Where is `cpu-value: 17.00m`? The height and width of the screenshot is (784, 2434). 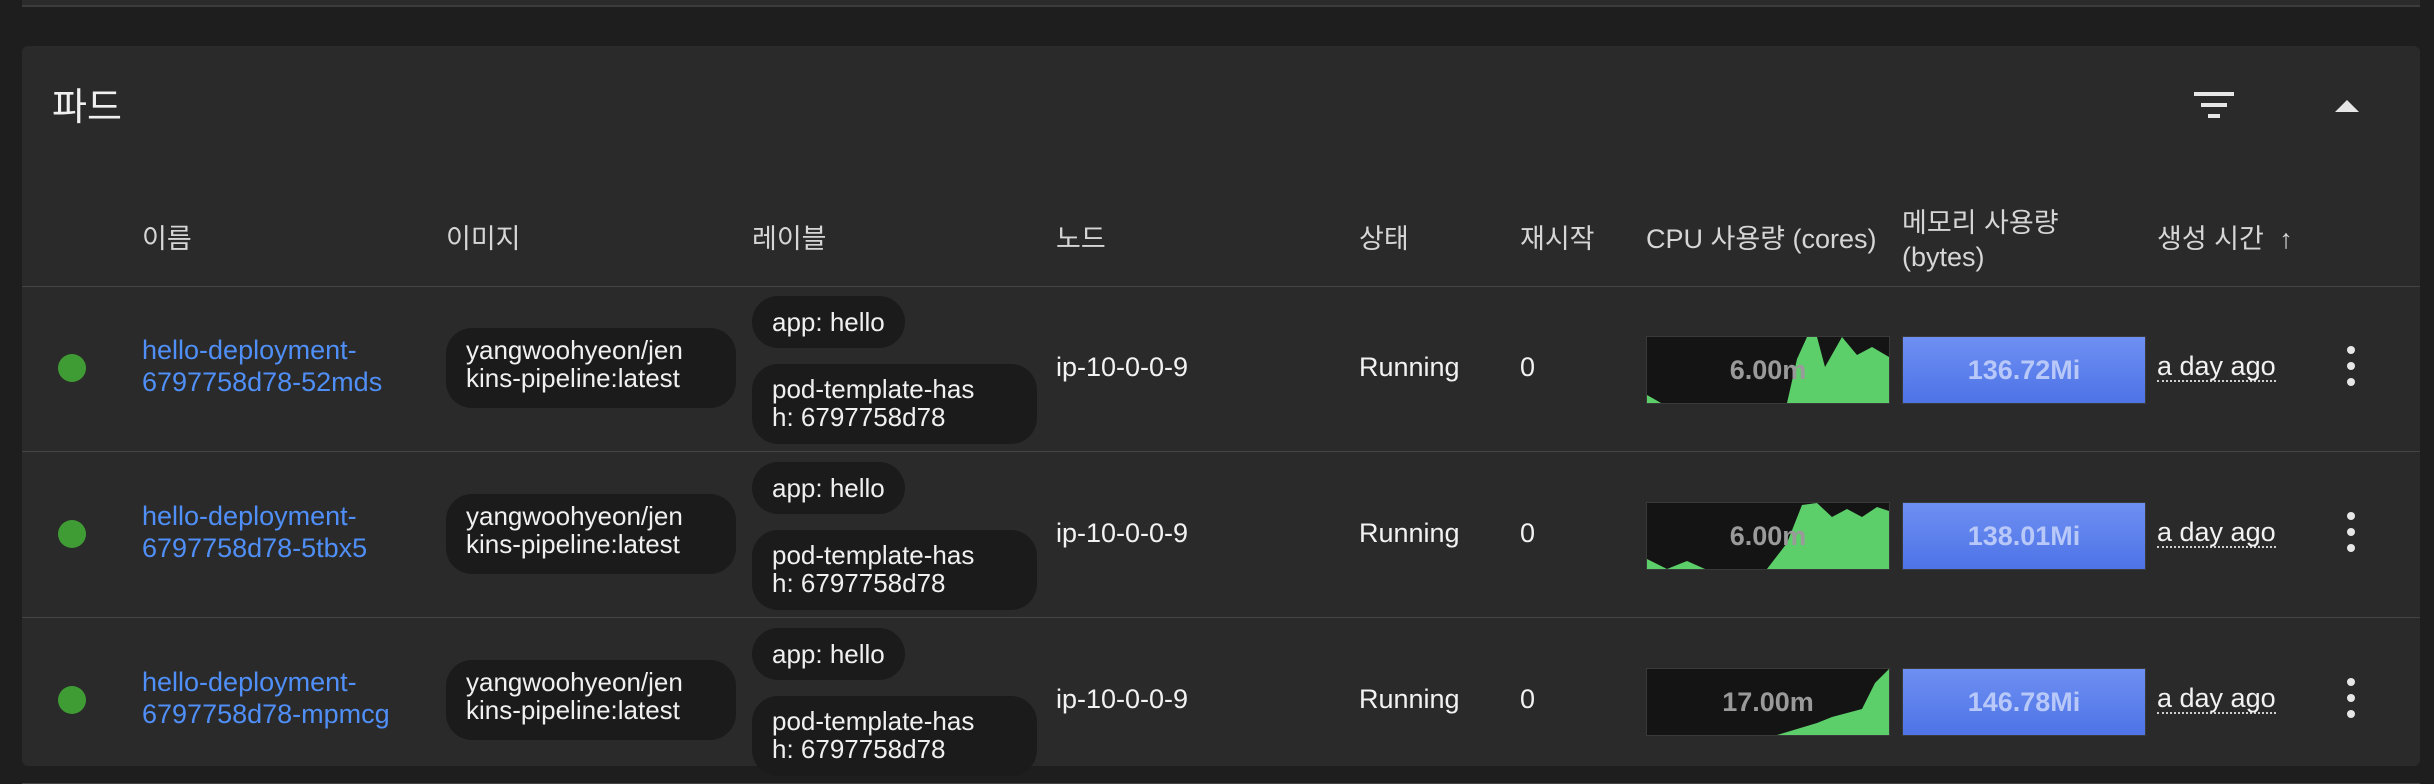
cpu-value: 17.00m is located at coordinates (1768, 702).